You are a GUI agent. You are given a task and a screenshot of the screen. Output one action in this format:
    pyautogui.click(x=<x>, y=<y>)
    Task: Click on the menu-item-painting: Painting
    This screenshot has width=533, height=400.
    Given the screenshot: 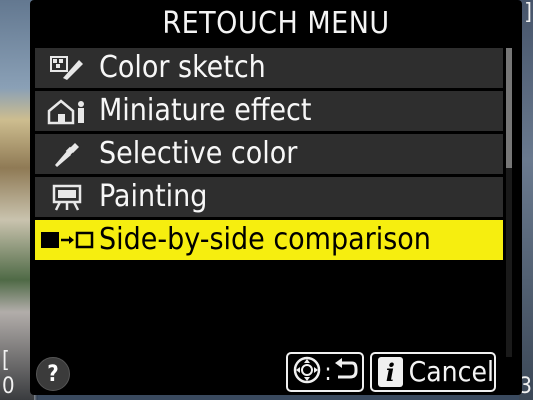 What is the action you would take?
    pyautogui.click(x=269, y=197)
    